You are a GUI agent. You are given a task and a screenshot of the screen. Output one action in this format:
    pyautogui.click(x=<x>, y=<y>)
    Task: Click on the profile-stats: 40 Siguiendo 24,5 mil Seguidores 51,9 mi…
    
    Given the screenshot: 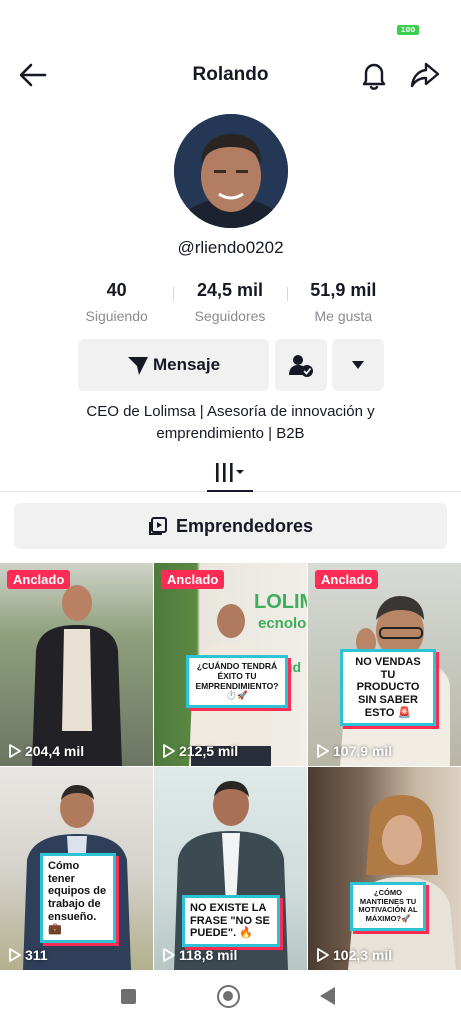 What is the action you would take?
    pyautogui.click(x=230, y=305)
    